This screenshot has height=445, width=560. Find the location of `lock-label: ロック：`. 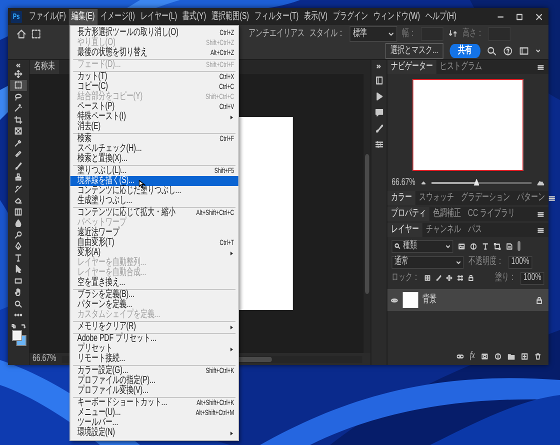

lock-label: ロック： is located at coordinates (406, 278).